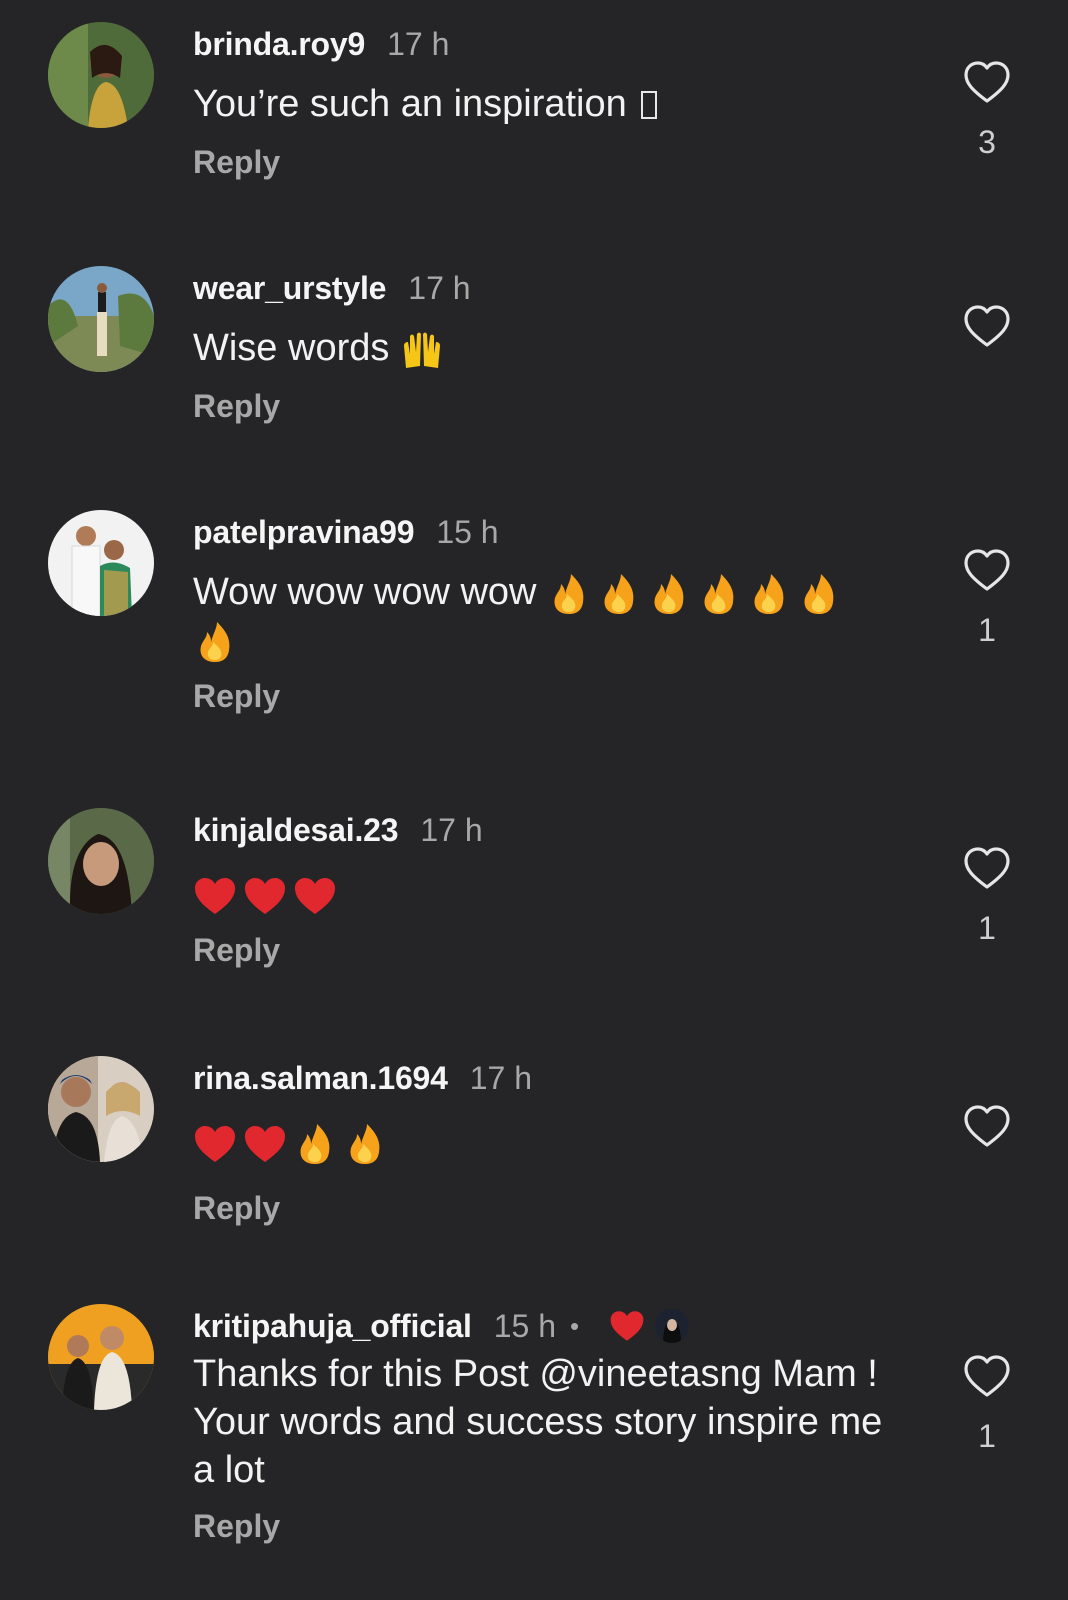 The height and width of the screenshot is (1600, 1068). I want to click on comment-body: Wise words, so click(291, 348).